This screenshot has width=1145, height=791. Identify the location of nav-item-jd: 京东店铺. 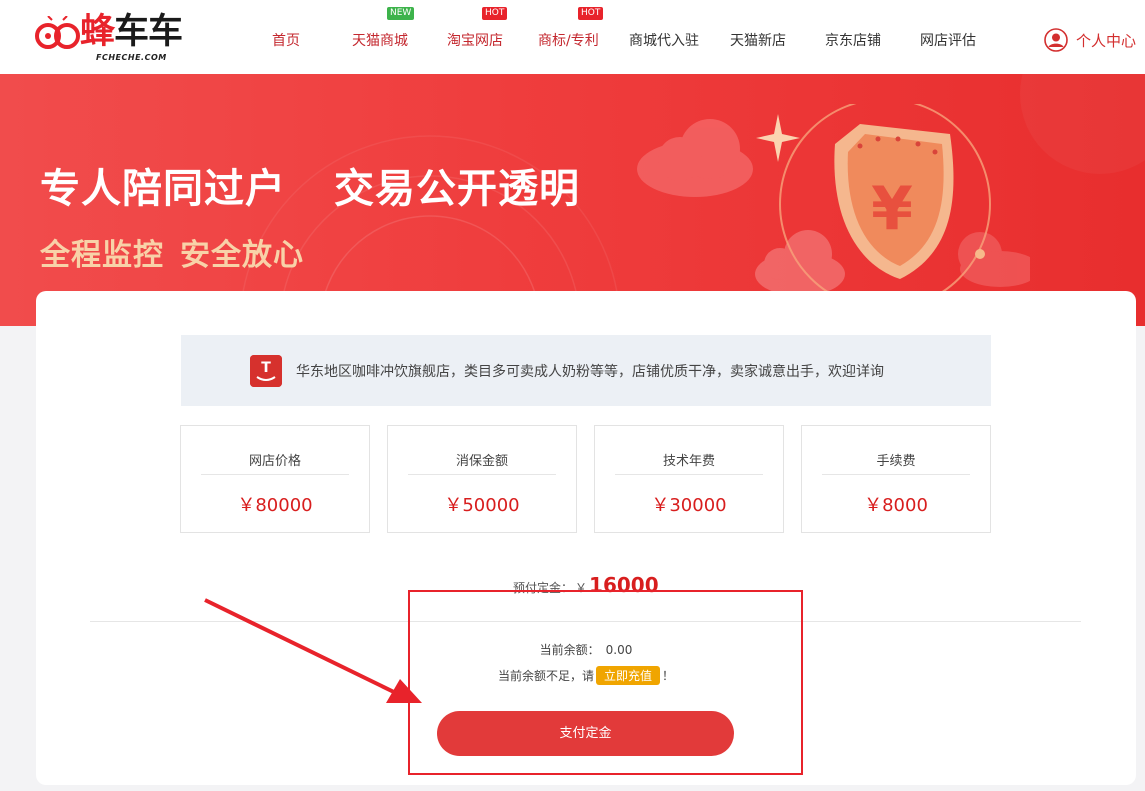
(853, 40).